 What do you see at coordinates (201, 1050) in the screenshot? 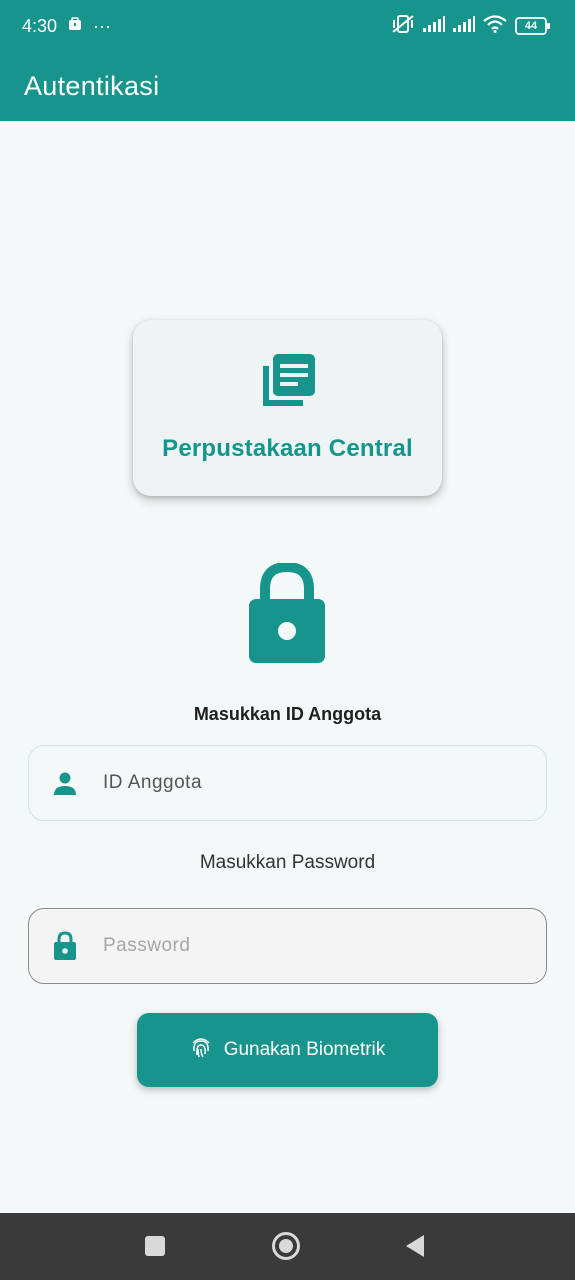
I see `fingerprint-icon` at bounding box center [201, 1050].